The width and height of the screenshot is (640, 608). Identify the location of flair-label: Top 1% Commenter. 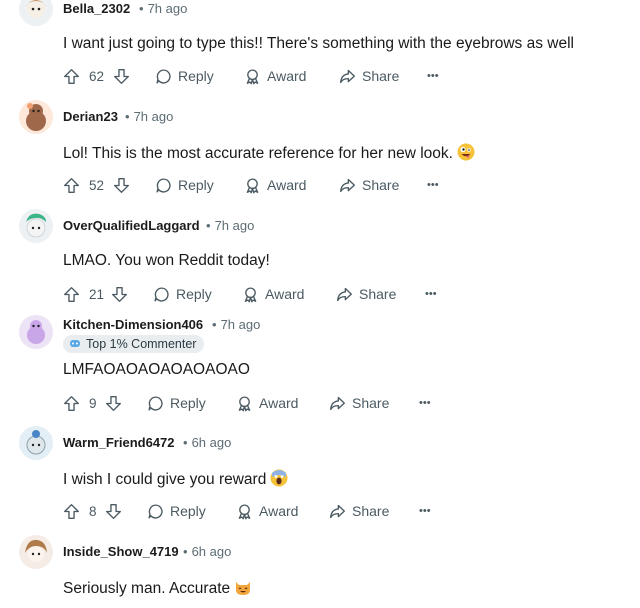
(141, 344).